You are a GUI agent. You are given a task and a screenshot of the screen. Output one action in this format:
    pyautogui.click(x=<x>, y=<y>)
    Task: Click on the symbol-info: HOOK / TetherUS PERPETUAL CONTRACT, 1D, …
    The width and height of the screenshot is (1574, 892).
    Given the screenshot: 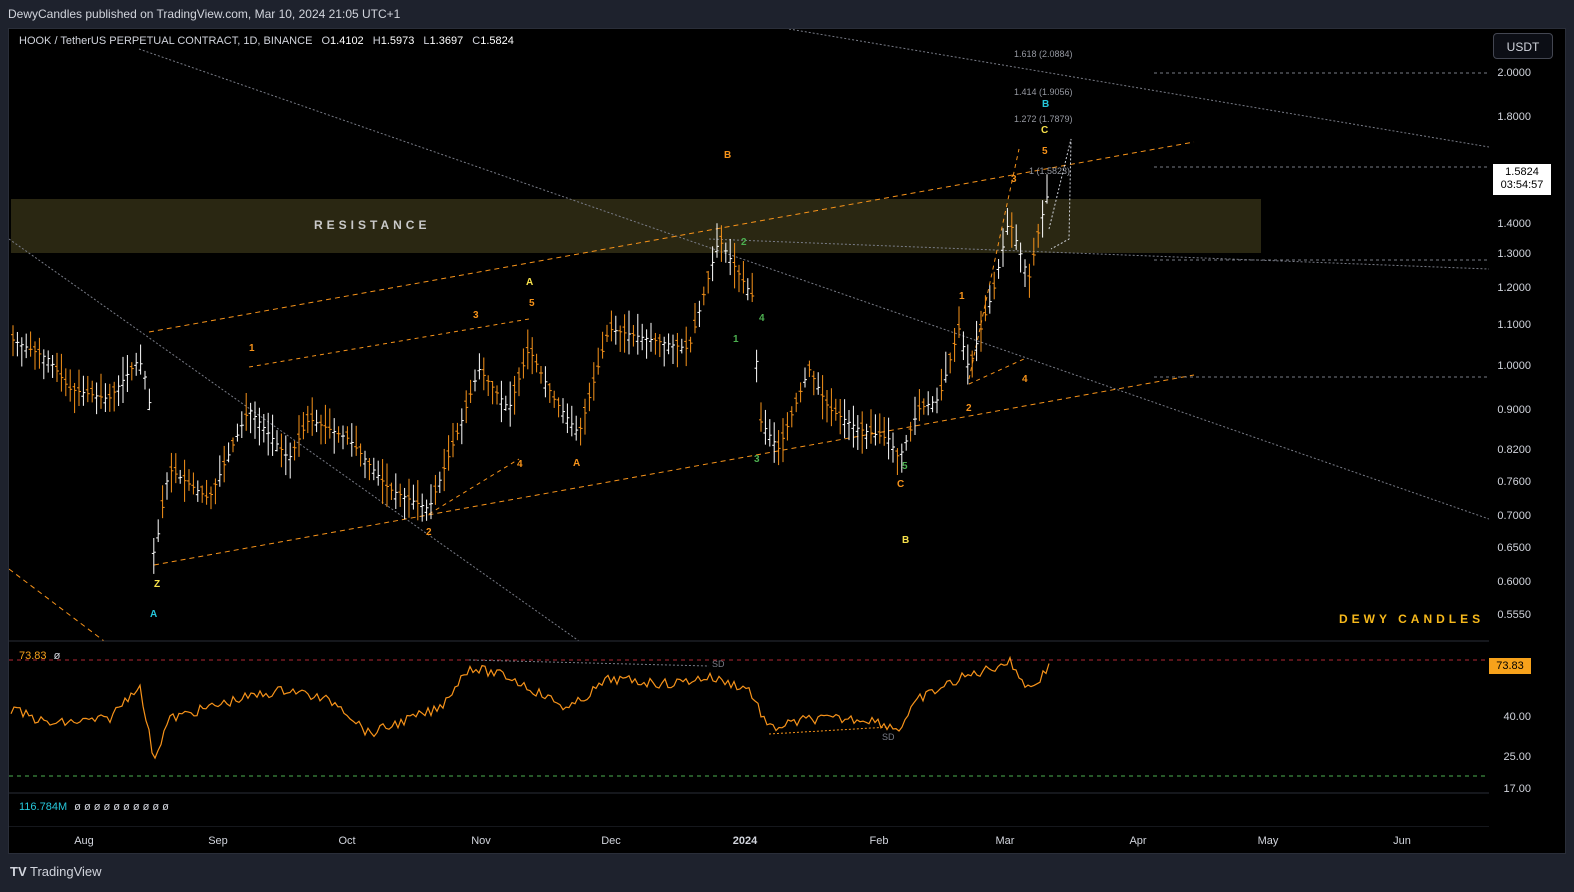 What is the action you would take?
    pyautogui.click(x=266, y=41)
    